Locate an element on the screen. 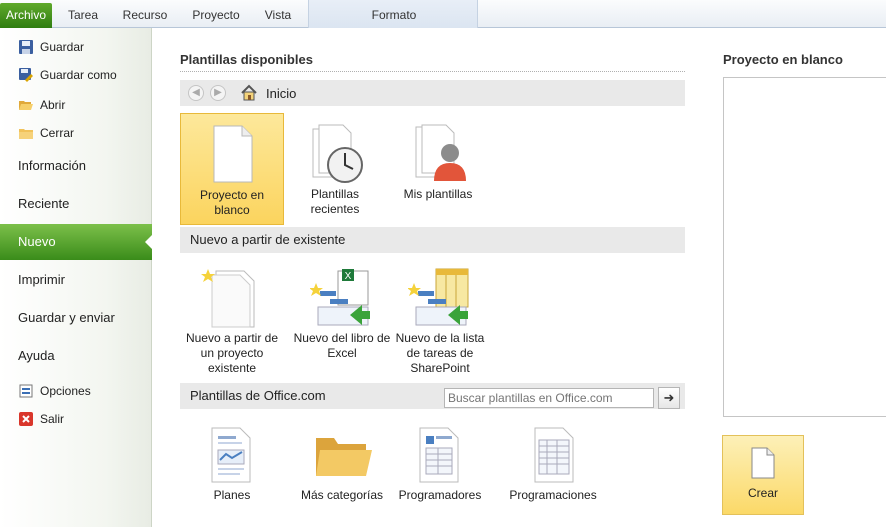 This screenshot has width=886, height=527. sidebar-item-abrir: Abrir is located at coordinates (41, 105).